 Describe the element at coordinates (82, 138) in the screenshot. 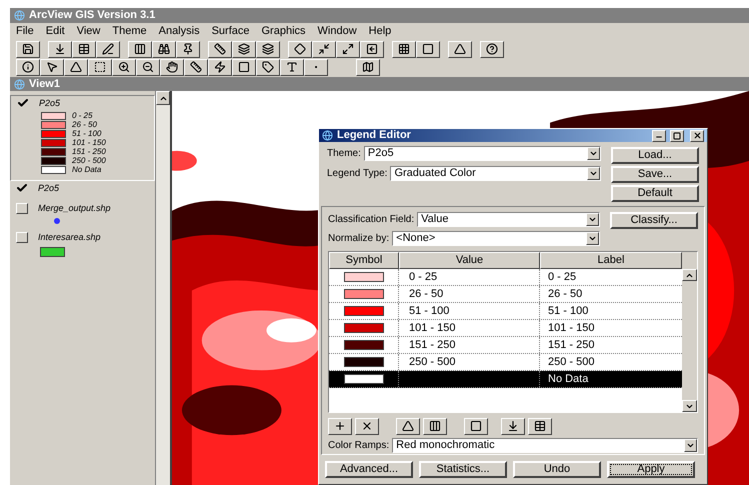

I see `toc-entry: P2o5 0 - 25 26 - 50 51 - 100 101 - 150 151 - 250 250 - 500 No Data` at that location.